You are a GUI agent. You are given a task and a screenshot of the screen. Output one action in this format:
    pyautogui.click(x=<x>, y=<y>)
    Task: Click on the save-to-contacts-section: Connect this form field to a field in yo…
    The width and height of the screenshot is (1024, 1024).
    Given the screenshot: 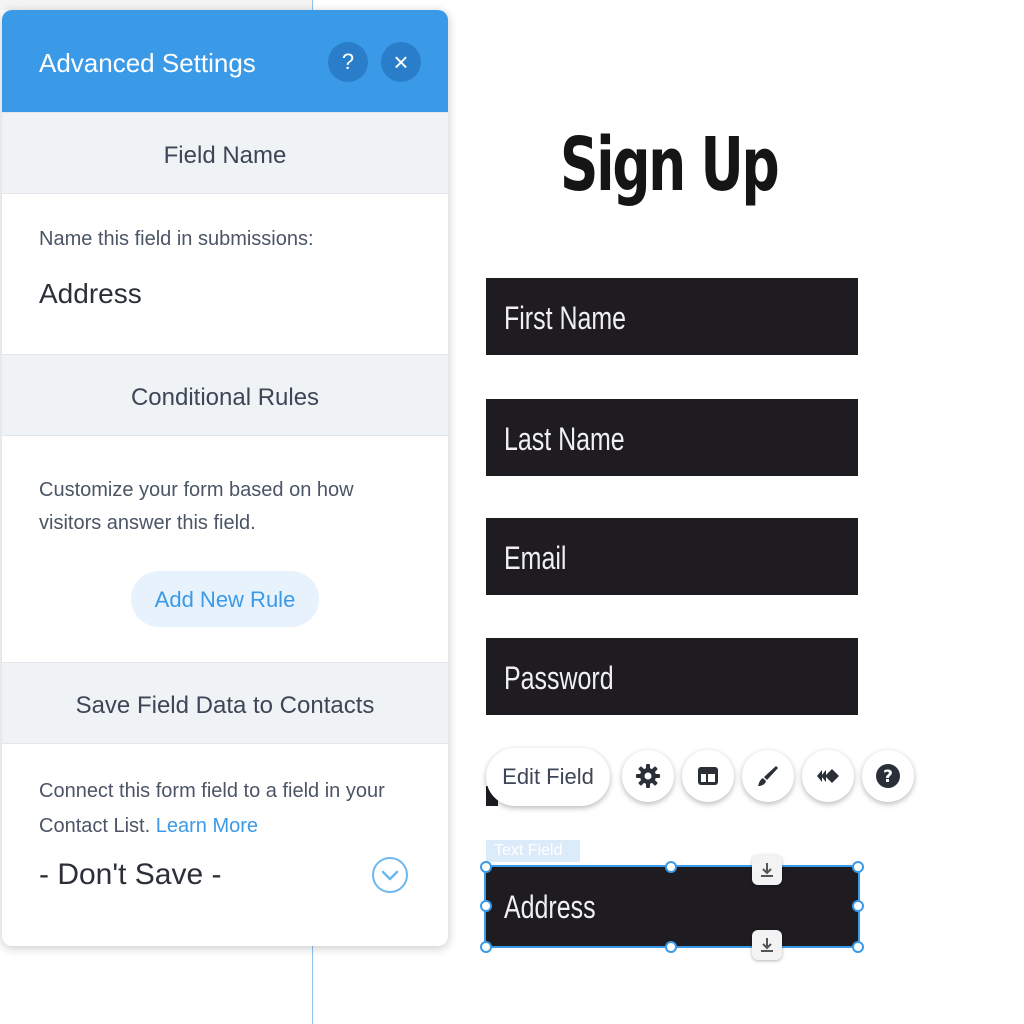 What is the action you would take?
    pyautogui.click(x=225, y=845)
    